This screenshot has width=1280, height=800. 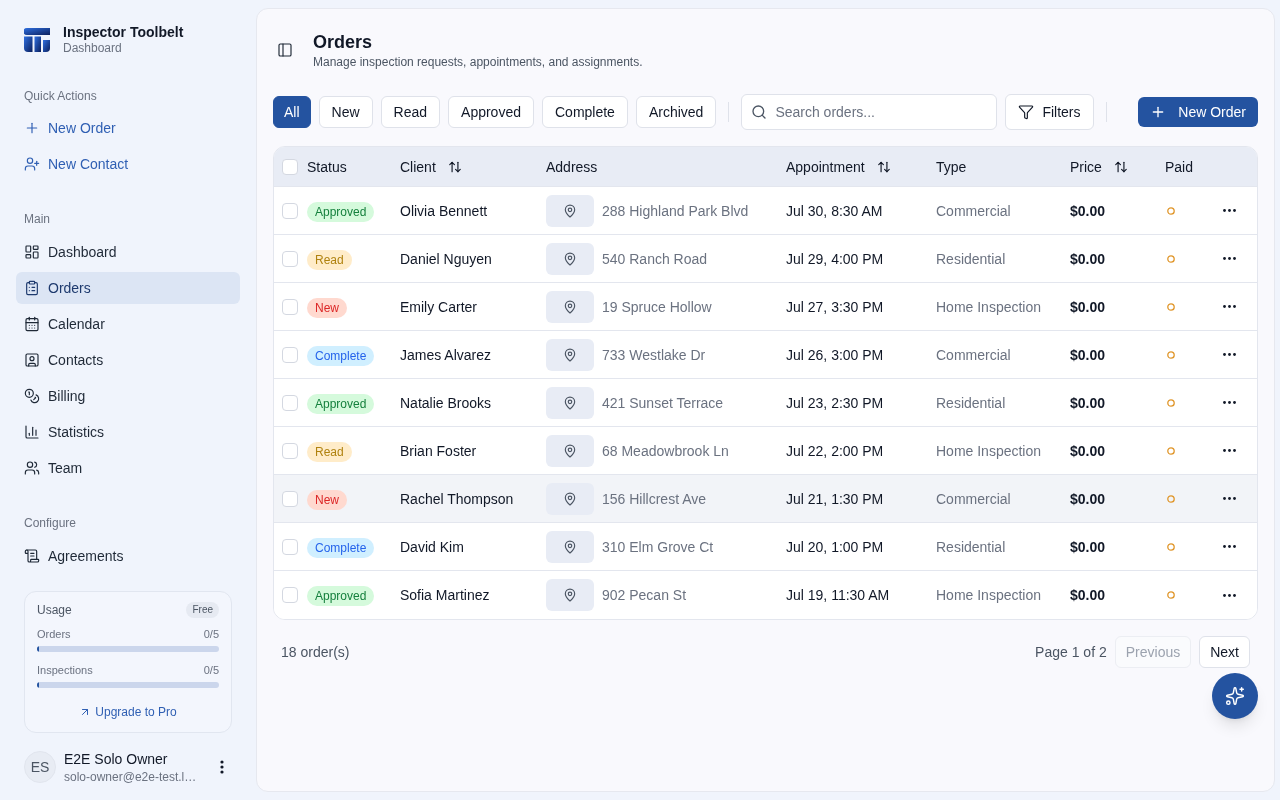 I want to click on plus-icon, so click(x=32, y=128).